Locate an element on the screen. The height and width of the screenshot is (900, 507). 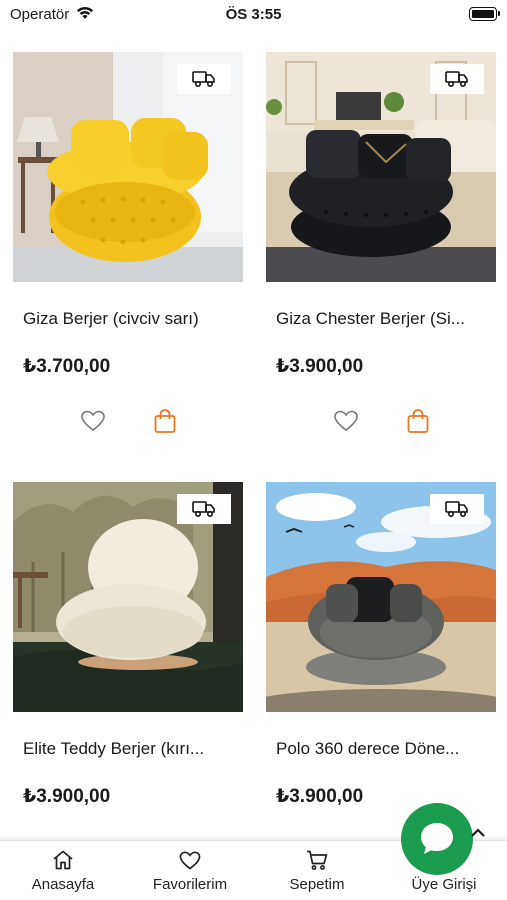
chevron-up-icon is located at coordinates (478, 832).